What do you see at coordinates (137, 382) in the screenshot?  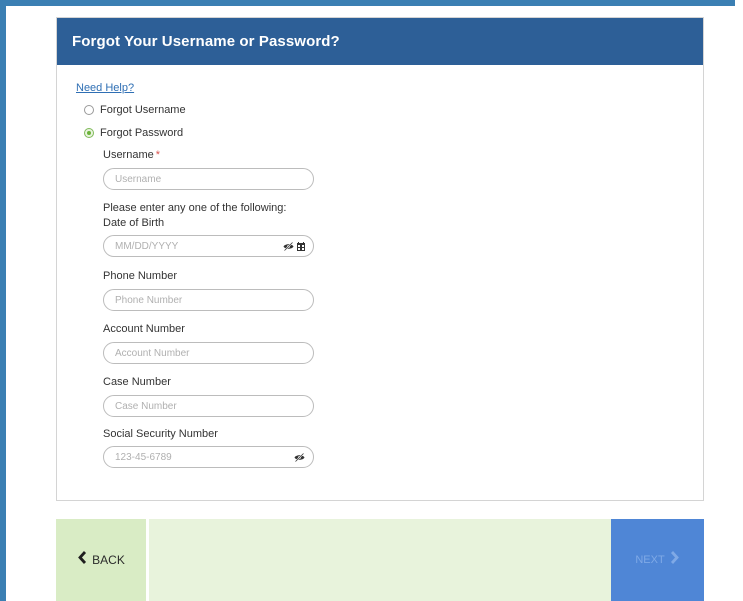 I see `case-label: Case Number` at bounding box center [137, 382].